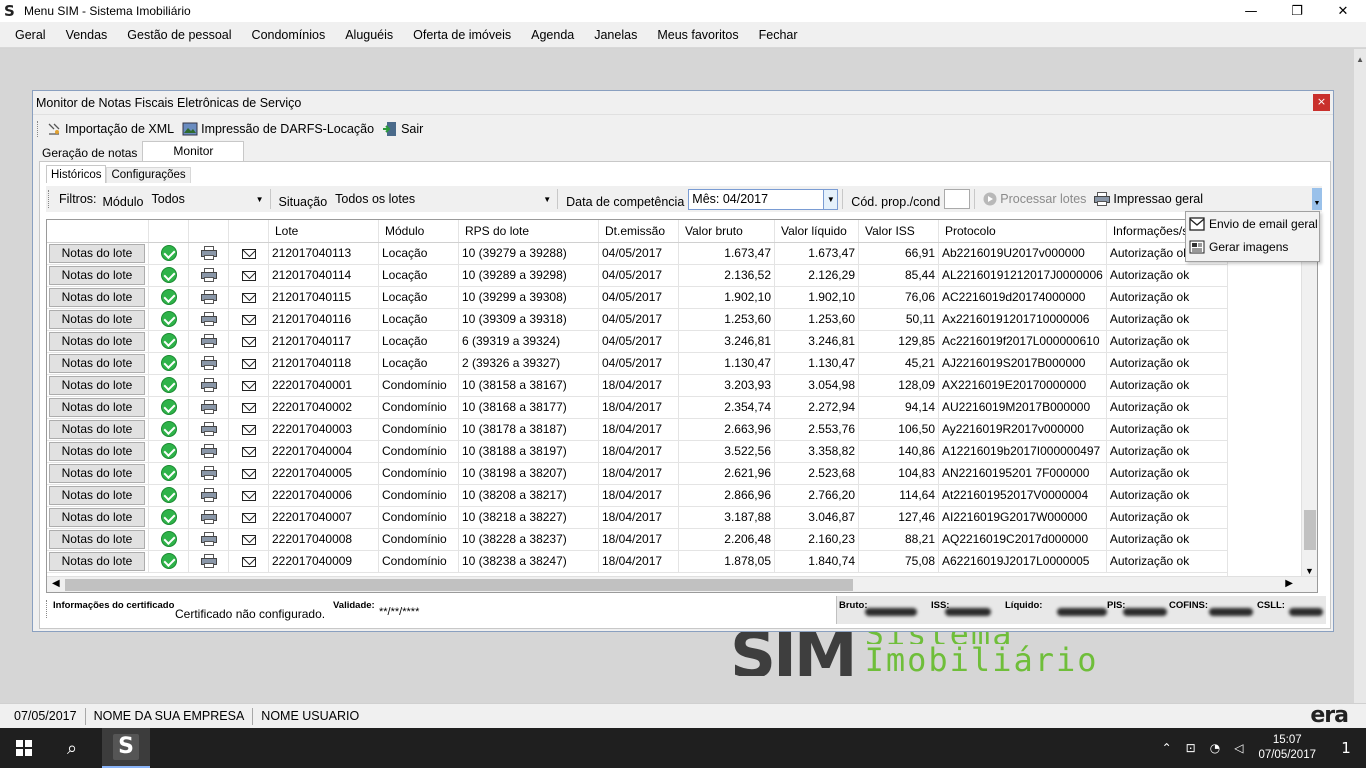 The width and height of the screenshot is (1366, 768). What do you see at coordinates (323, 231) in the screenshot?
I see `col-header-lote: Lote` at bounding box center [323, 231].